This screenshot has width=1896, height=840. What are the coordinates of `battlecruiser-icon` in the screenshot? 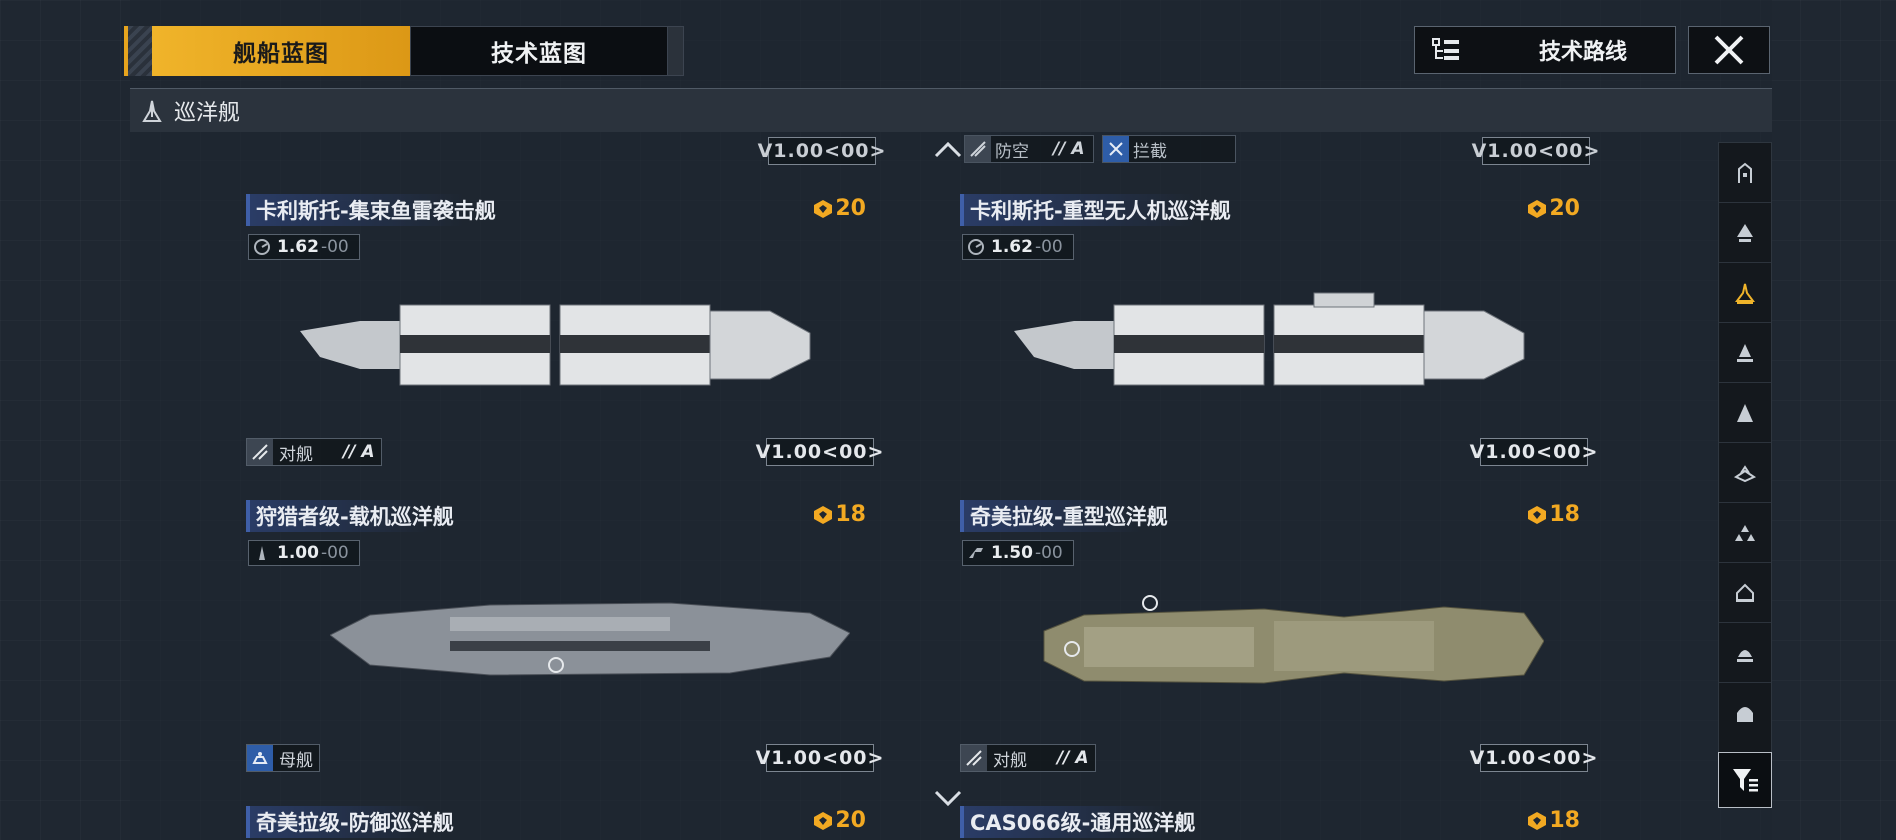 It's located at (1745, 352).